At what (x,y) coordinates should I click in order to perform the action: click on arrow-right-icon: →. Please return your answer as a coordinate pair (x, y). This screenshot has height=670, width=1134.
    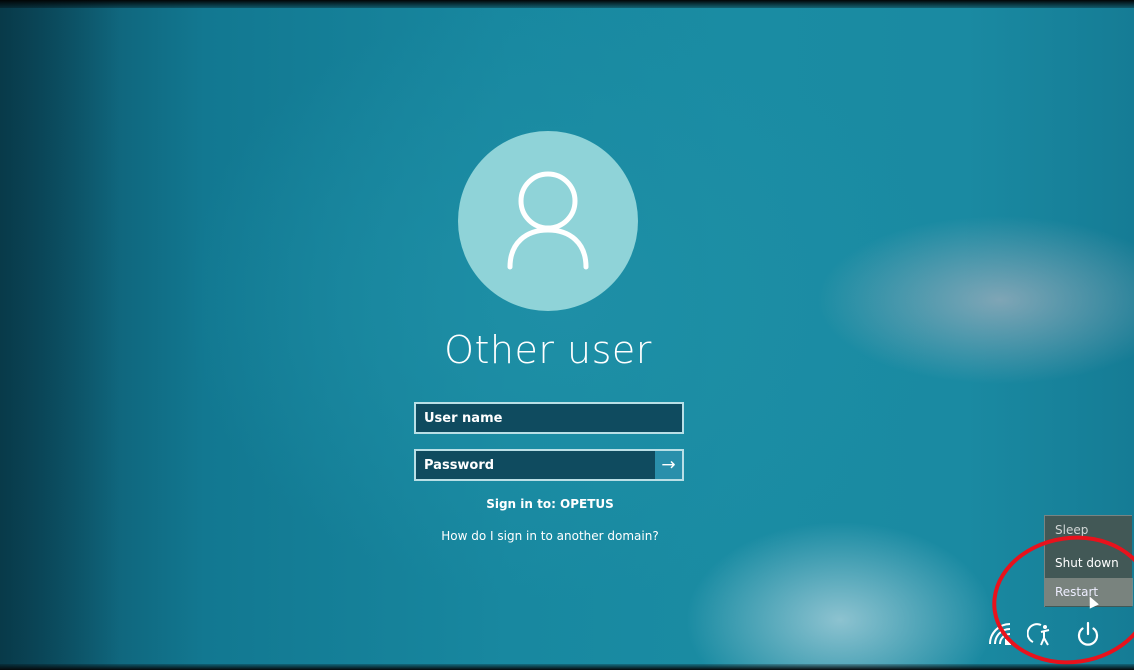
    Looking at the image, I should click on (668, 465).